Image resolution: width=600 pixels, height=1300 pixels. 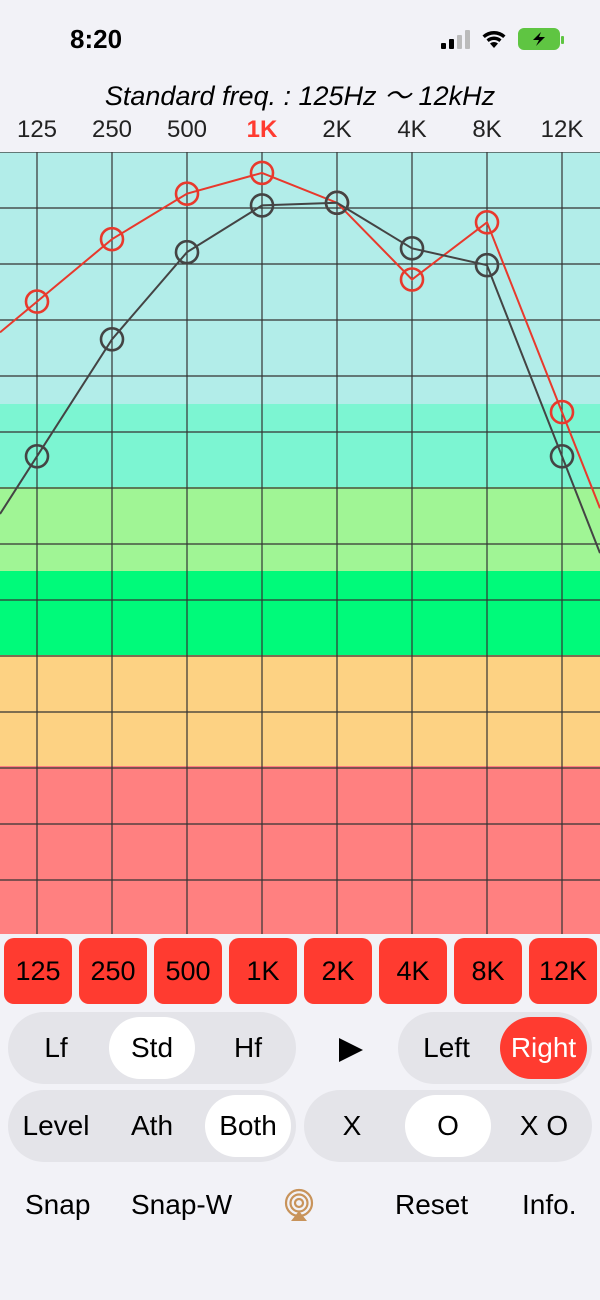 I want to click on play-button, so click(x=350, y=1050).